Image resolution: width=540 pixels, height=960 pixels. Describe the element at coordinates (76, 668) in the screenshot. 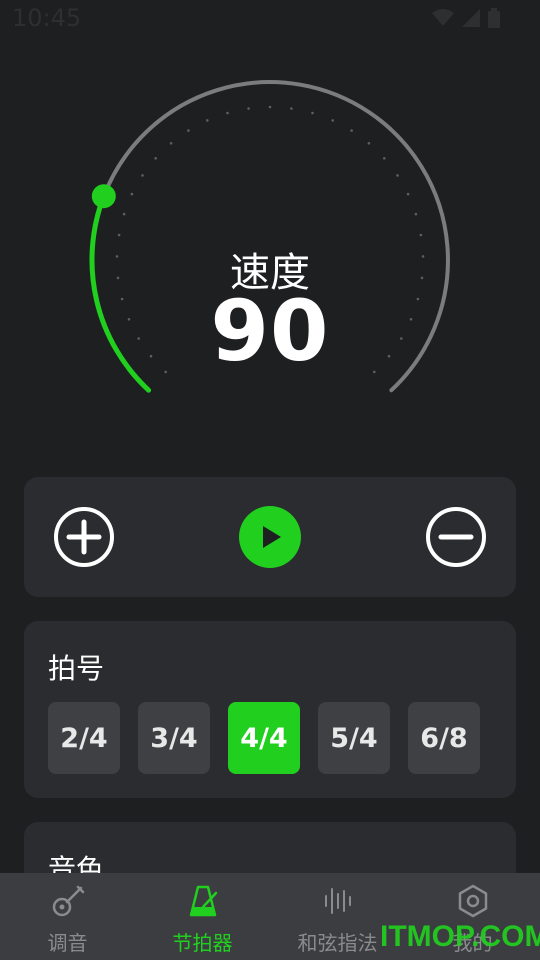

I see `time-signature-title: 拍号` at that location.